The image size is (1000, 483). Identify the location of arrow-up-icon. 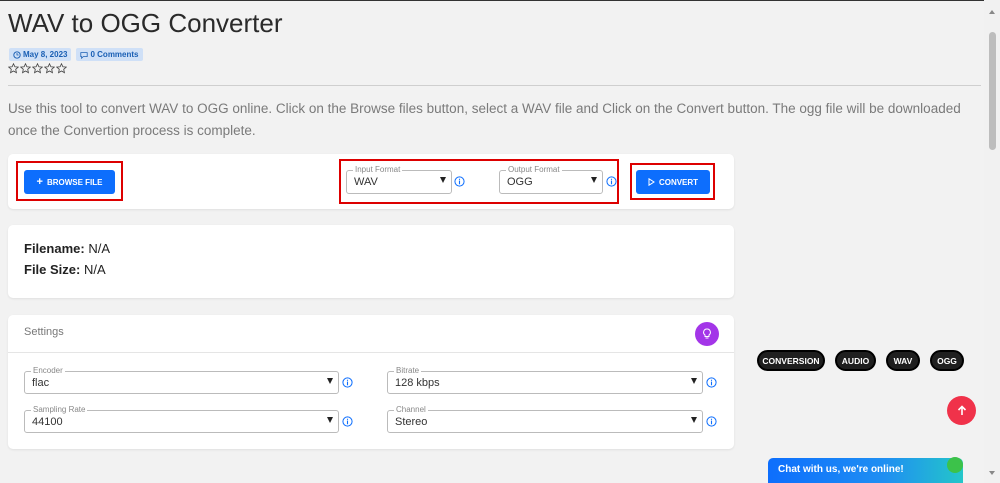
(961, 410).